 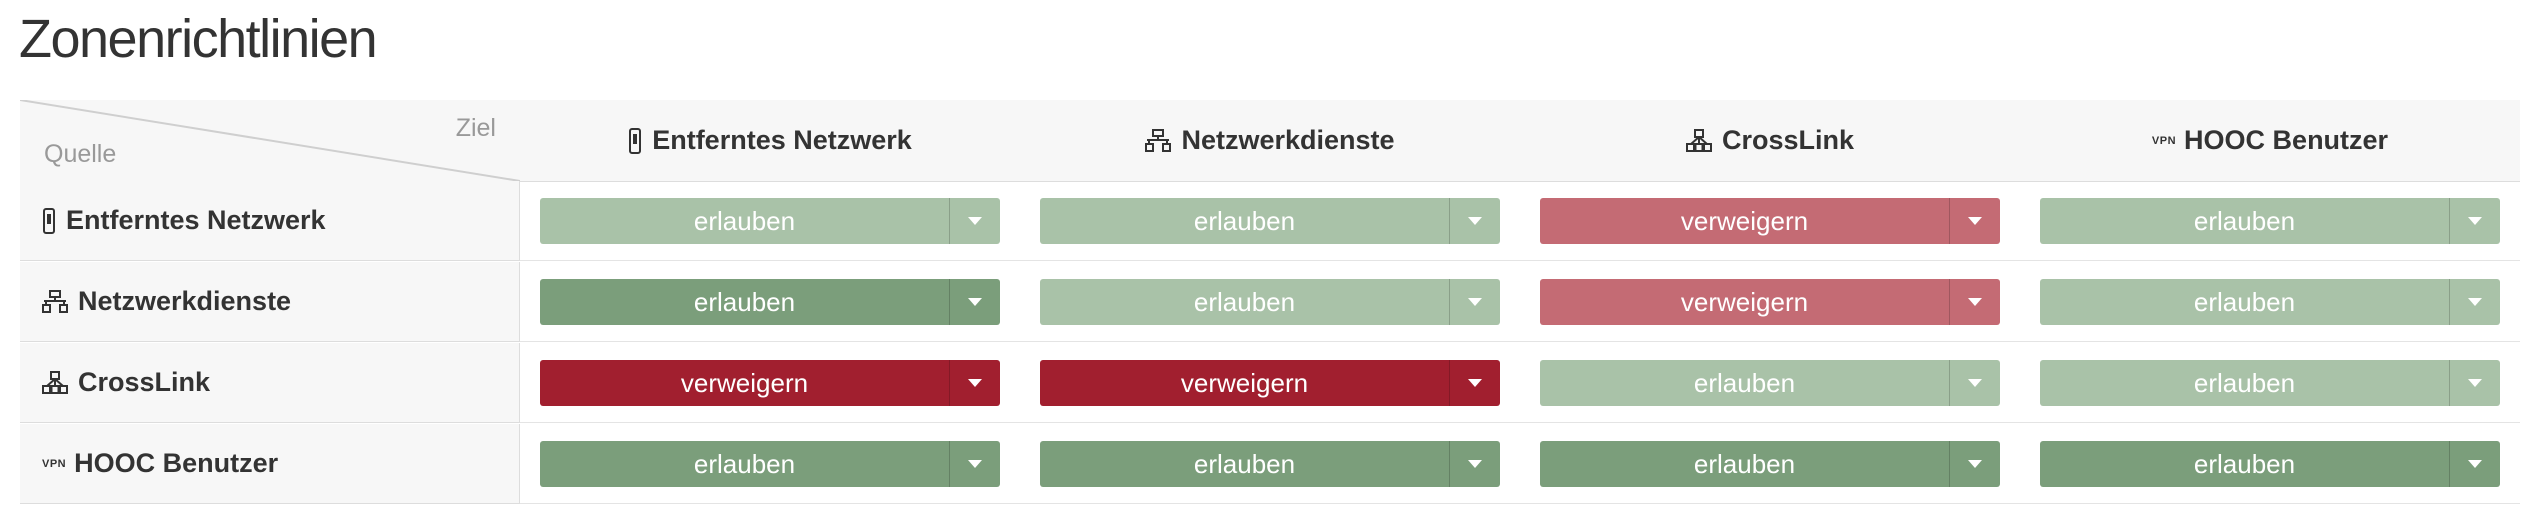 What do you see at coordinates (196, 220) in the screenshot?
I see `row-header-label: Entferntes Netzwerk` at bounding box center [196, 220].